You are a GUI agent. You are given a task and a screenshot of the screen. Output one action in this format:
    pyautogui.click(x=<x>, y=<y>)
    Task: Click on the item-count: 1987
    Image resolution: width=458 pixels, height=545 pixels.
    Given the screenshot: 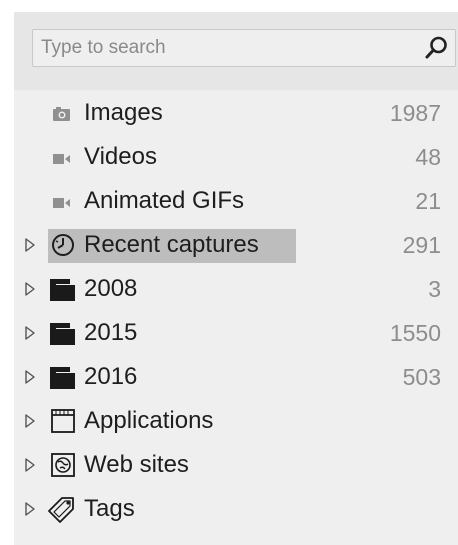 What is the action you would take?
    pyautogui.click(x=415, y=113)
    